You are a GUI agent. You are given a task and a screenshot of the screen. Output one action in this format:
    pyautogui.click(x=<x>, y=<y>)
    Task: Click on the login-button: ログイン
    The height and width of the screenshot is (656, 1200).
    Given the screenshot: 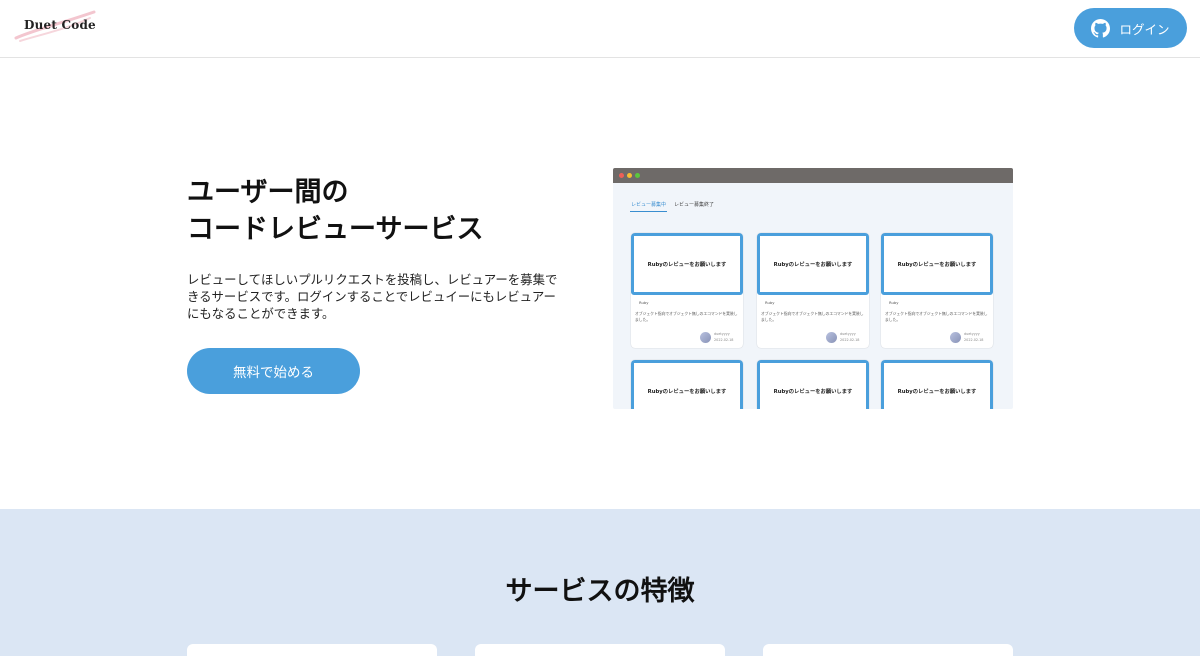 What is the action you would take?
    pyautogui.click(x=1130, y=28)
    